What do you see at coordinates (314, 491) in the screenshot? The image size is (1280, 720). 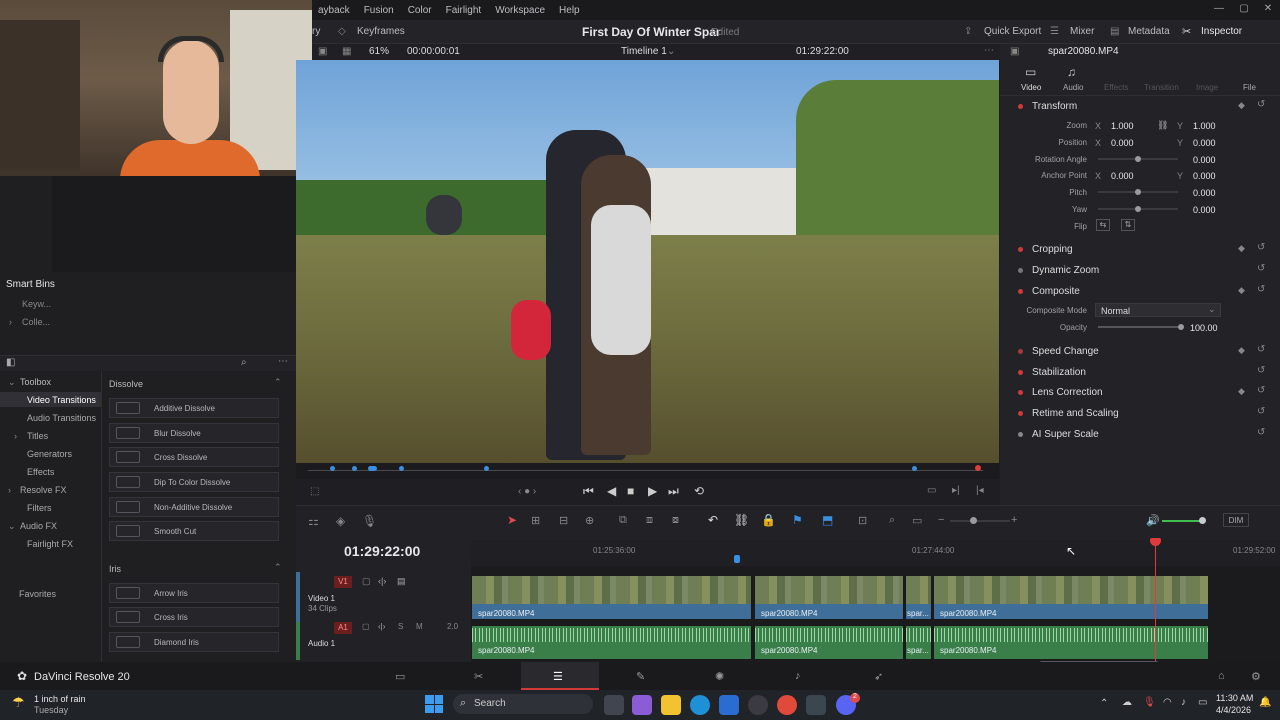 I see `viewer-mode-icon: ⬚` at bounding box center [314, 491].